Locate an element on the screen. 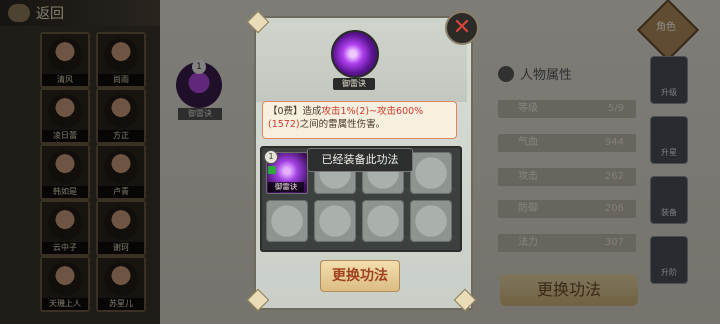 Image resolution: width=720 pixels, height=324 pixels. skill-description: 【0费】造成攻击1%(2)~攻击600%(1572)之间的雷属性伤害。 is located at coordinates (359, 120).